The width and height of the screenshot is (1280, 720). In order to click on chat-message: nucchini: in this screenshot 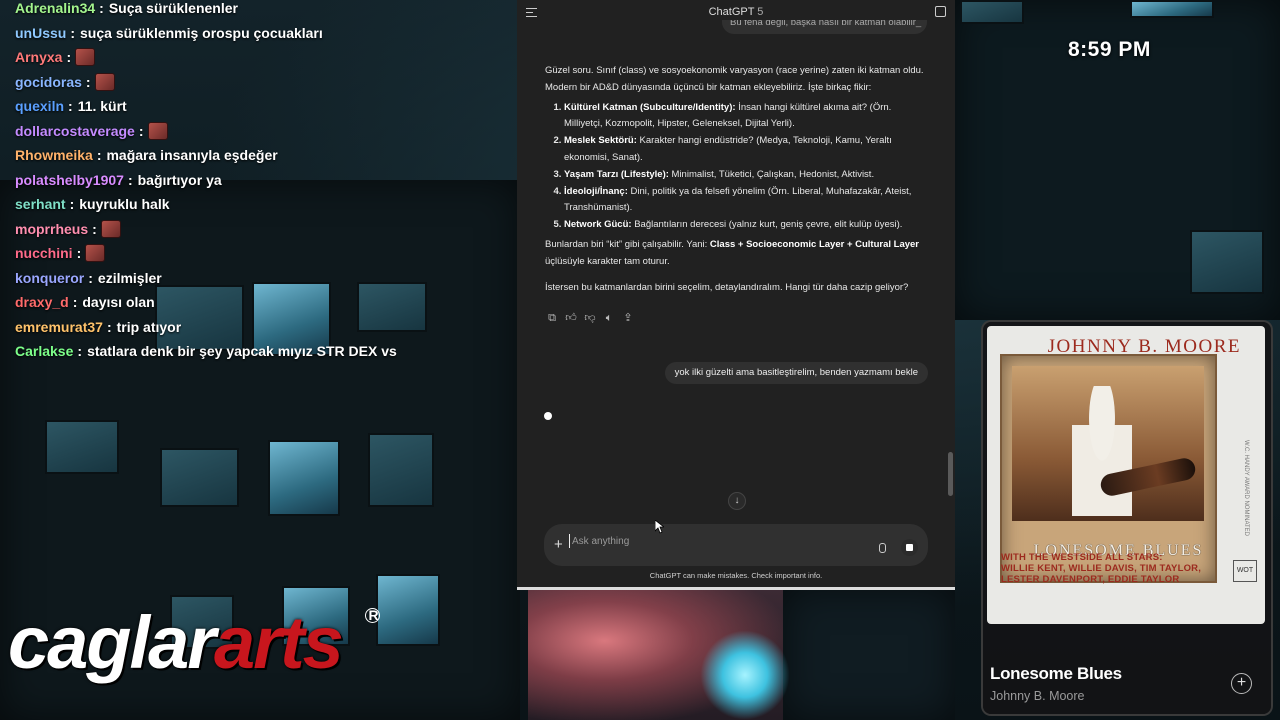, I will do `click(265, 253)`.